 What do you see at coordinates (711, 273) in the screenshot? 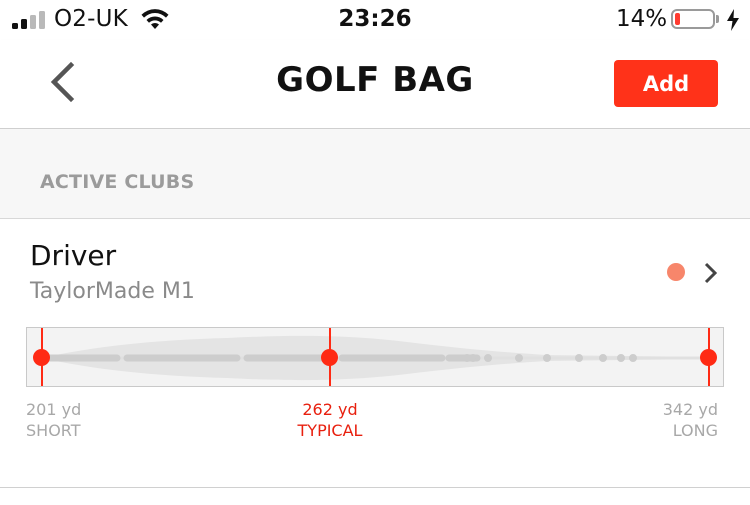
I see `chevron-right-icon` at bounding box center [711, 273].